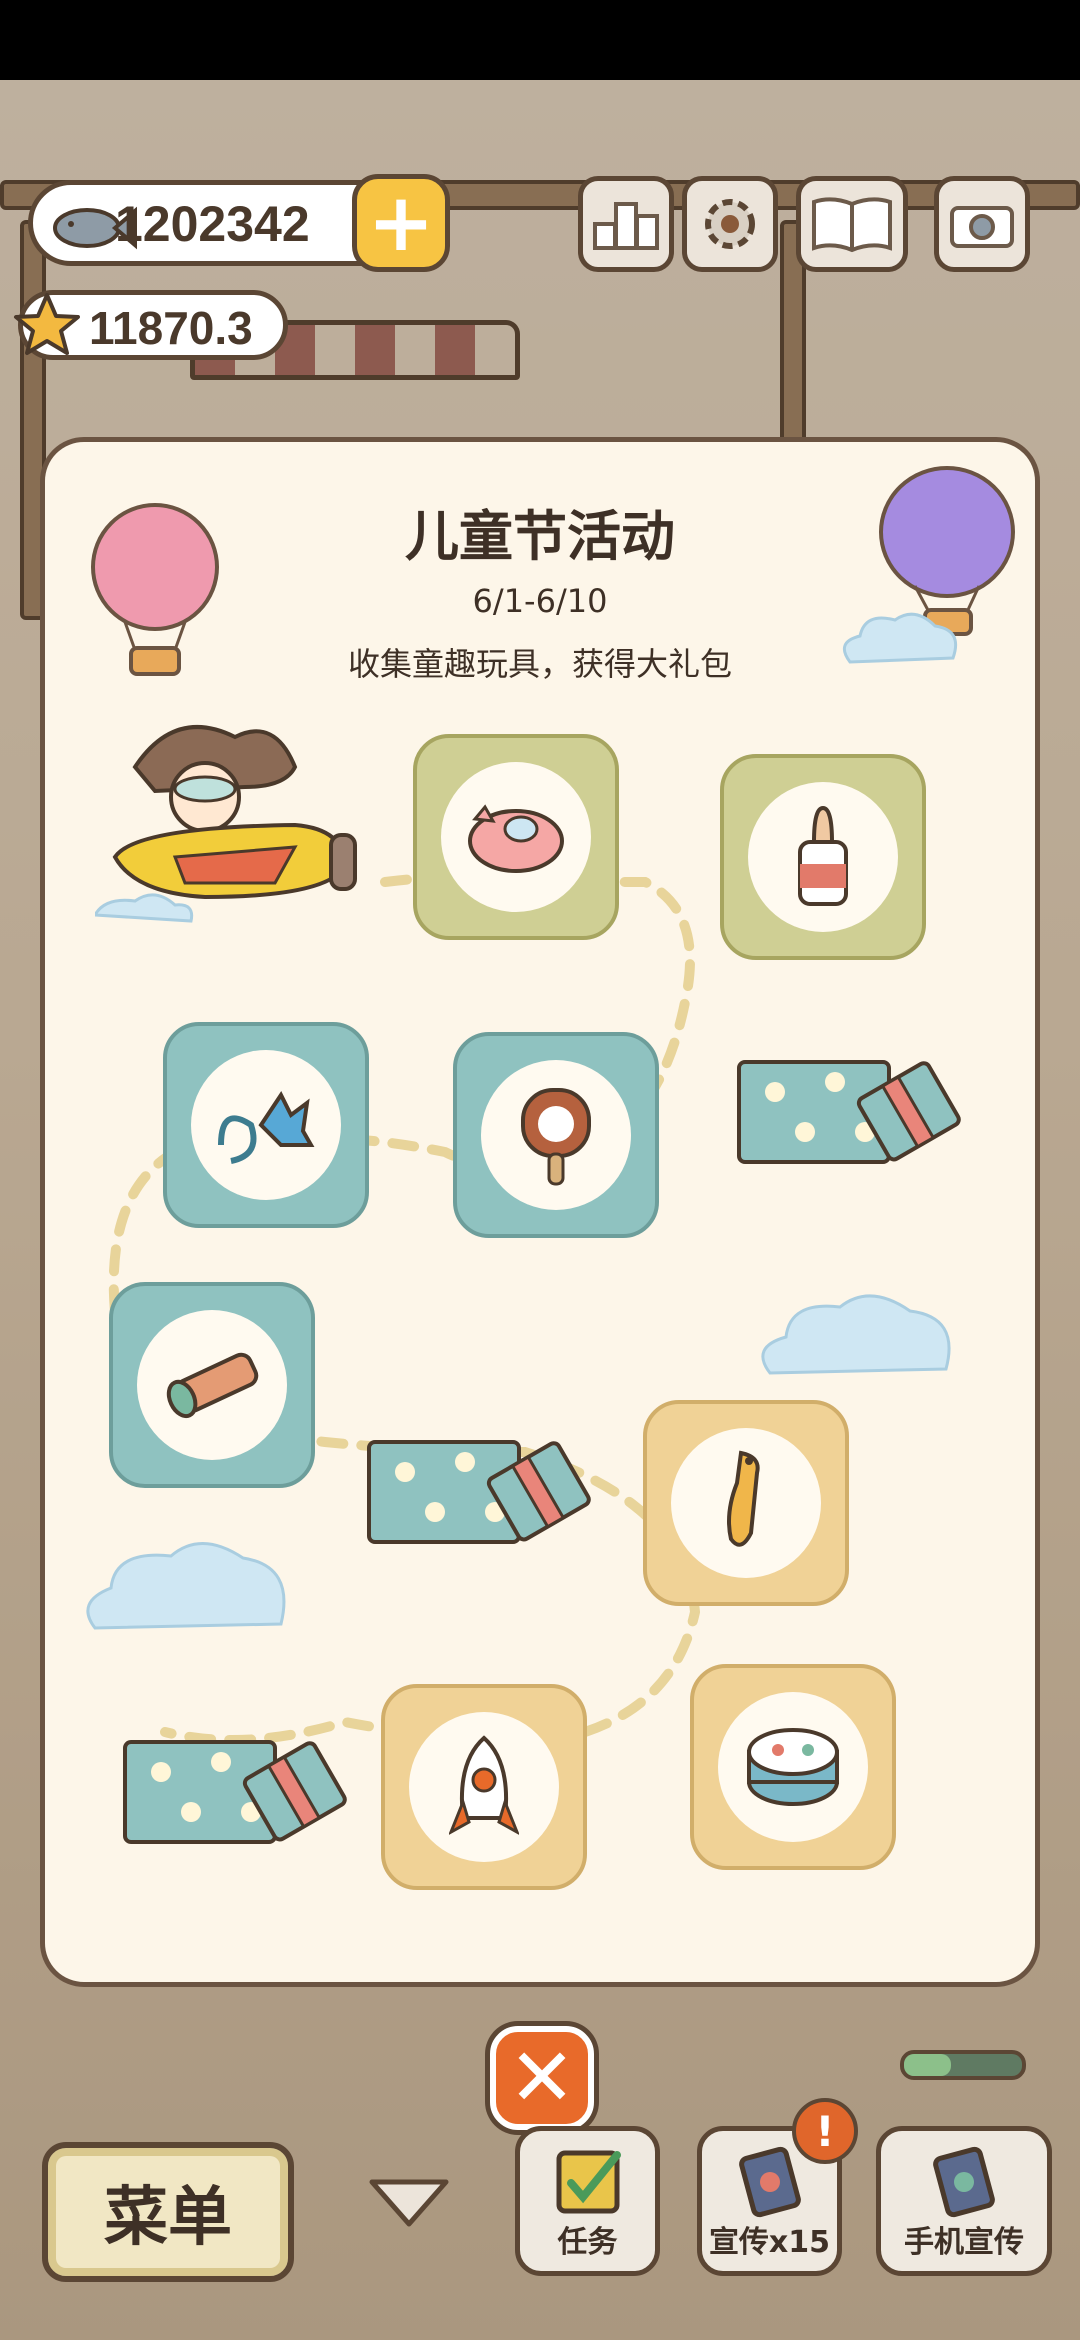  Describe the element at coordinates (409, 2202) in the screenshot. I see `chevron-down-icon` at that location.